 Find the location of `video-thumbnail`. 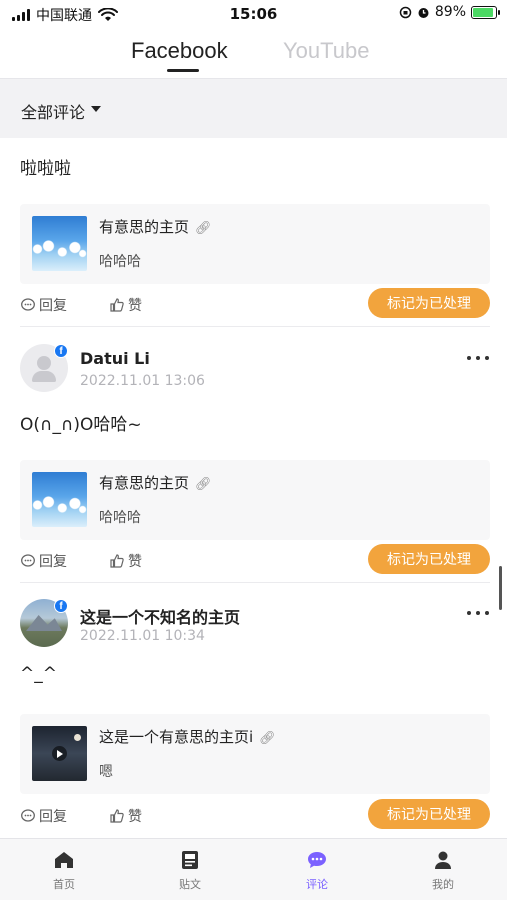

video-thumbnail is located at coordinates (59, 753).